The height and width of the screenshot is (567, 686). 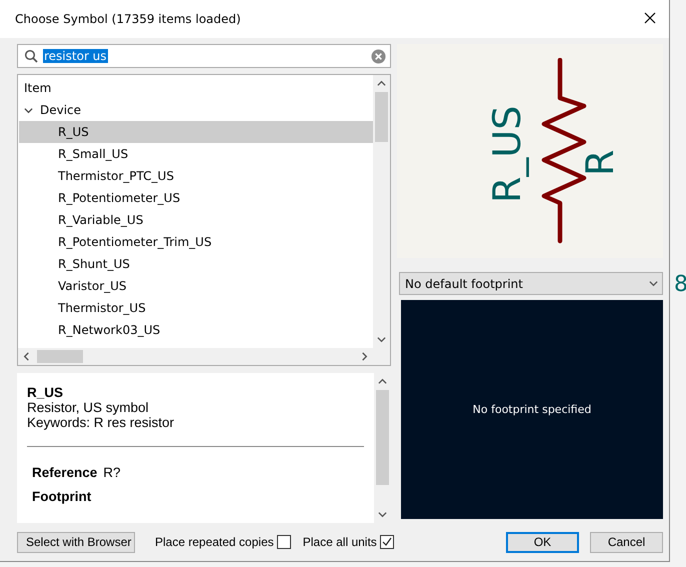 I want to click on footprint-message: No footprint specified, so click(x=532, y=409).